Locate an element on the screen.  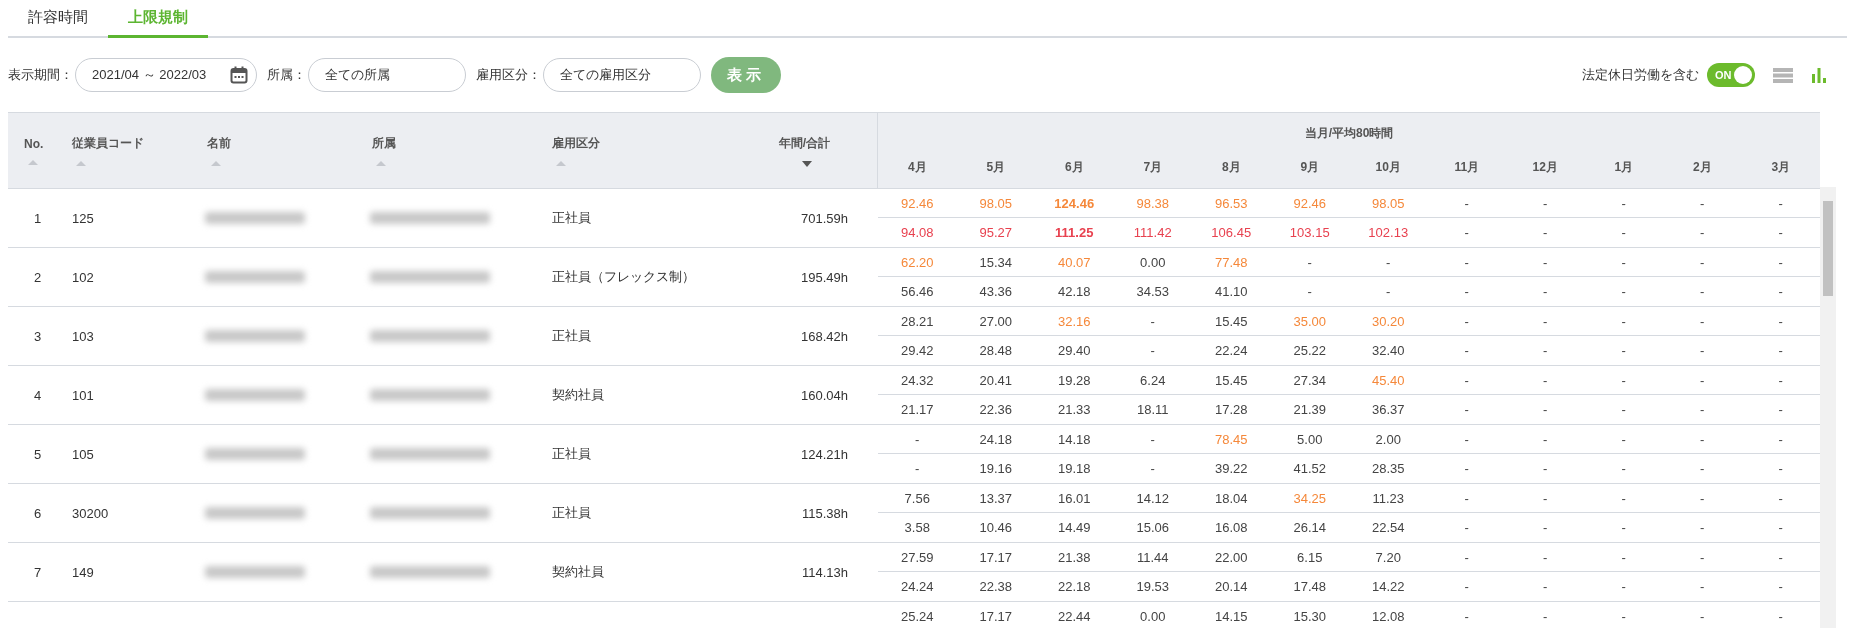
list-icon is located at coordinates (1783, 75).